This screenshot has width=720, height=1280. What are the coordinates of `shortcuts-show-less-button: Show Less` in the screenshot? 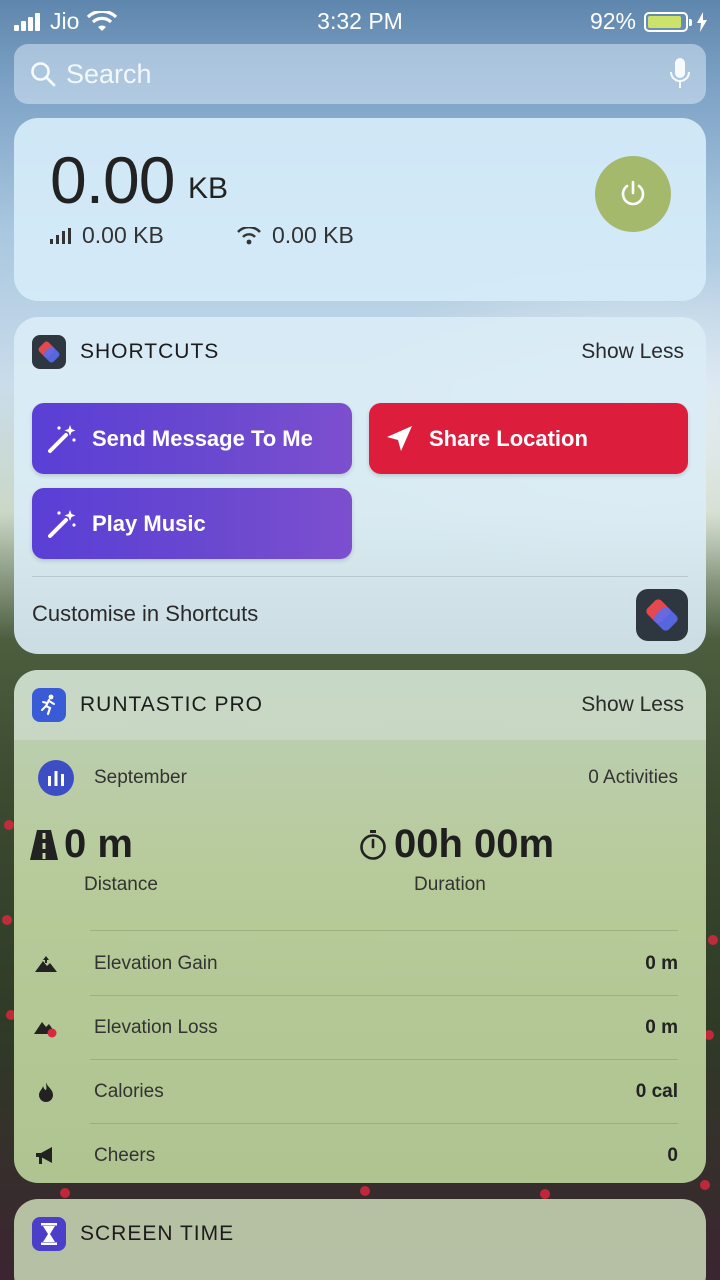 It's located at (632, 352).